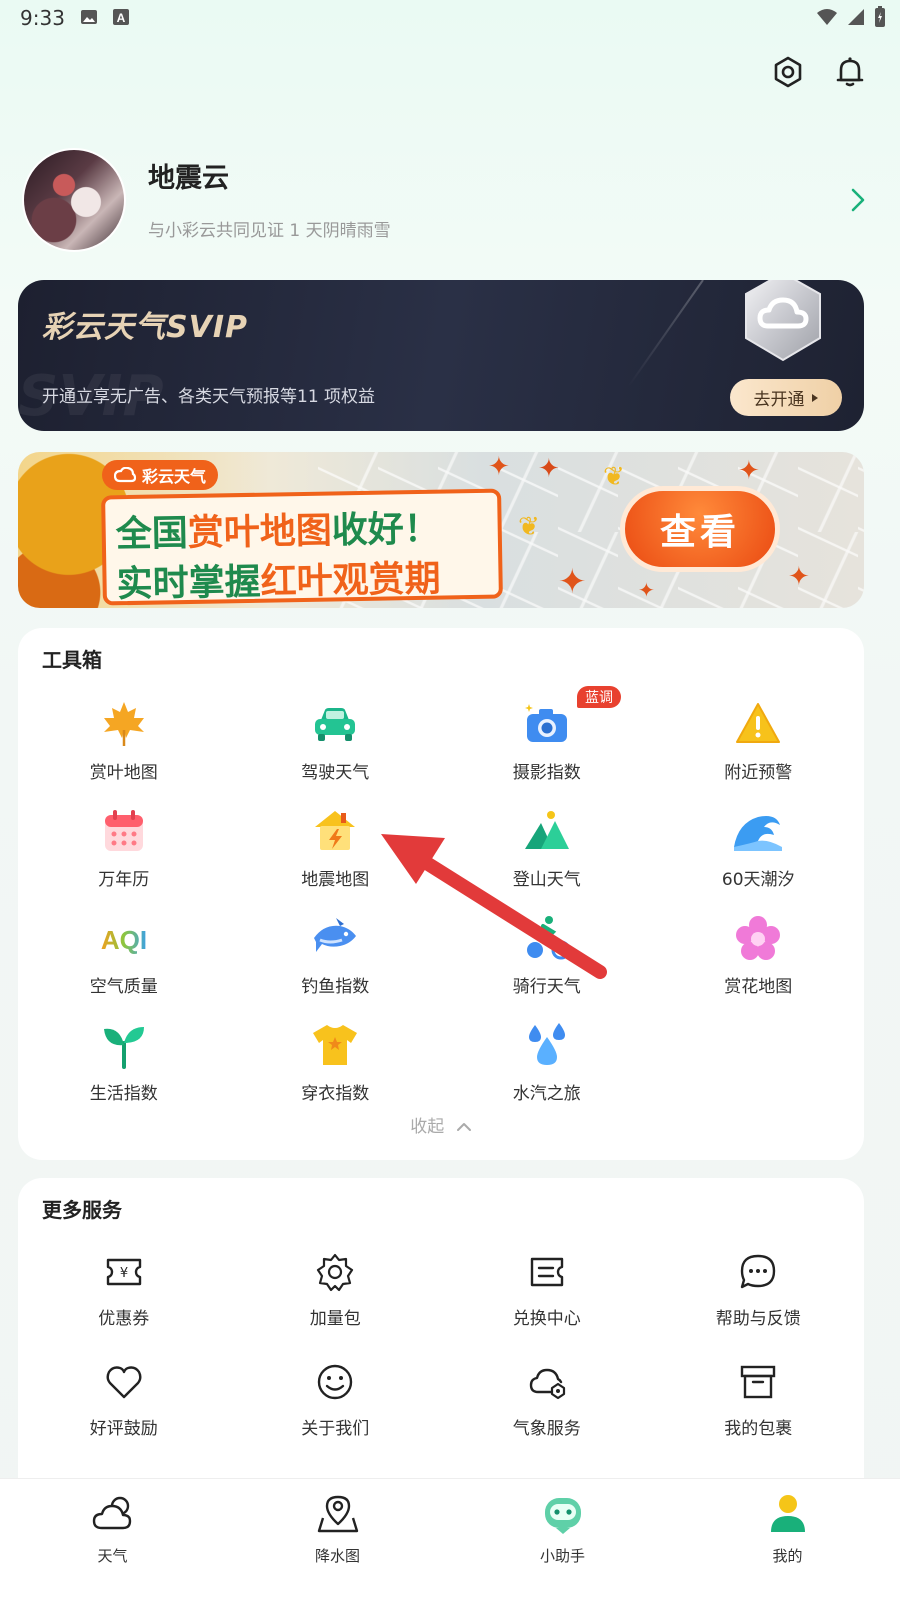 Image resolution: width=900 pixels, height=1600 pixels. What do you see at coordinates (819, 72) in the screenshot?
I see `top-actions` at bounding box center [819, 72].